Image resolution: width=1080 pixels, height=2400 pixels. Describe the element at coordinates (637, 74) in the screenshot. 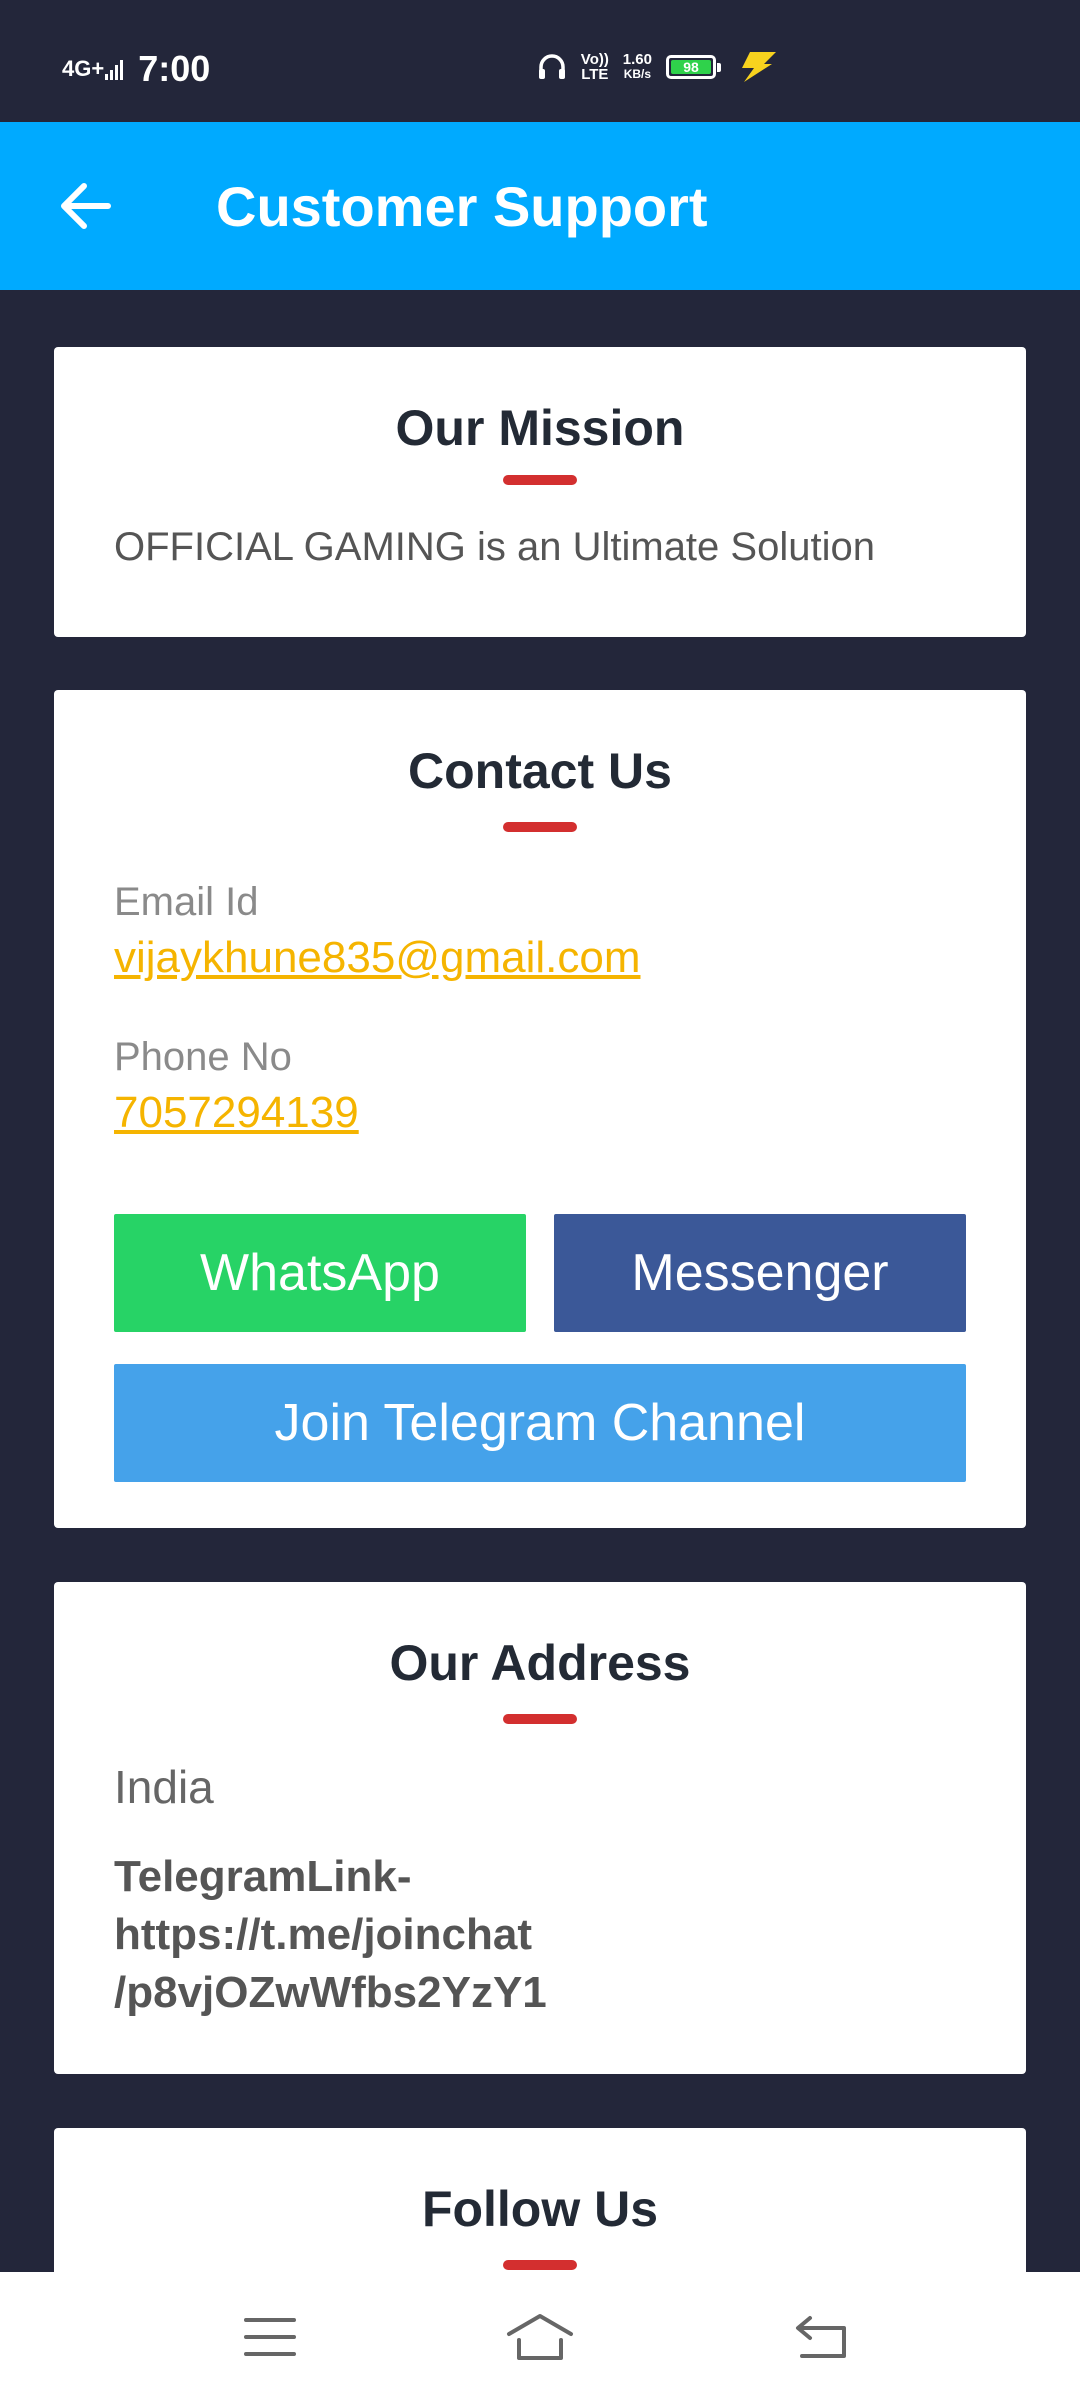

I see `speed-unit: KB/s` at that location.